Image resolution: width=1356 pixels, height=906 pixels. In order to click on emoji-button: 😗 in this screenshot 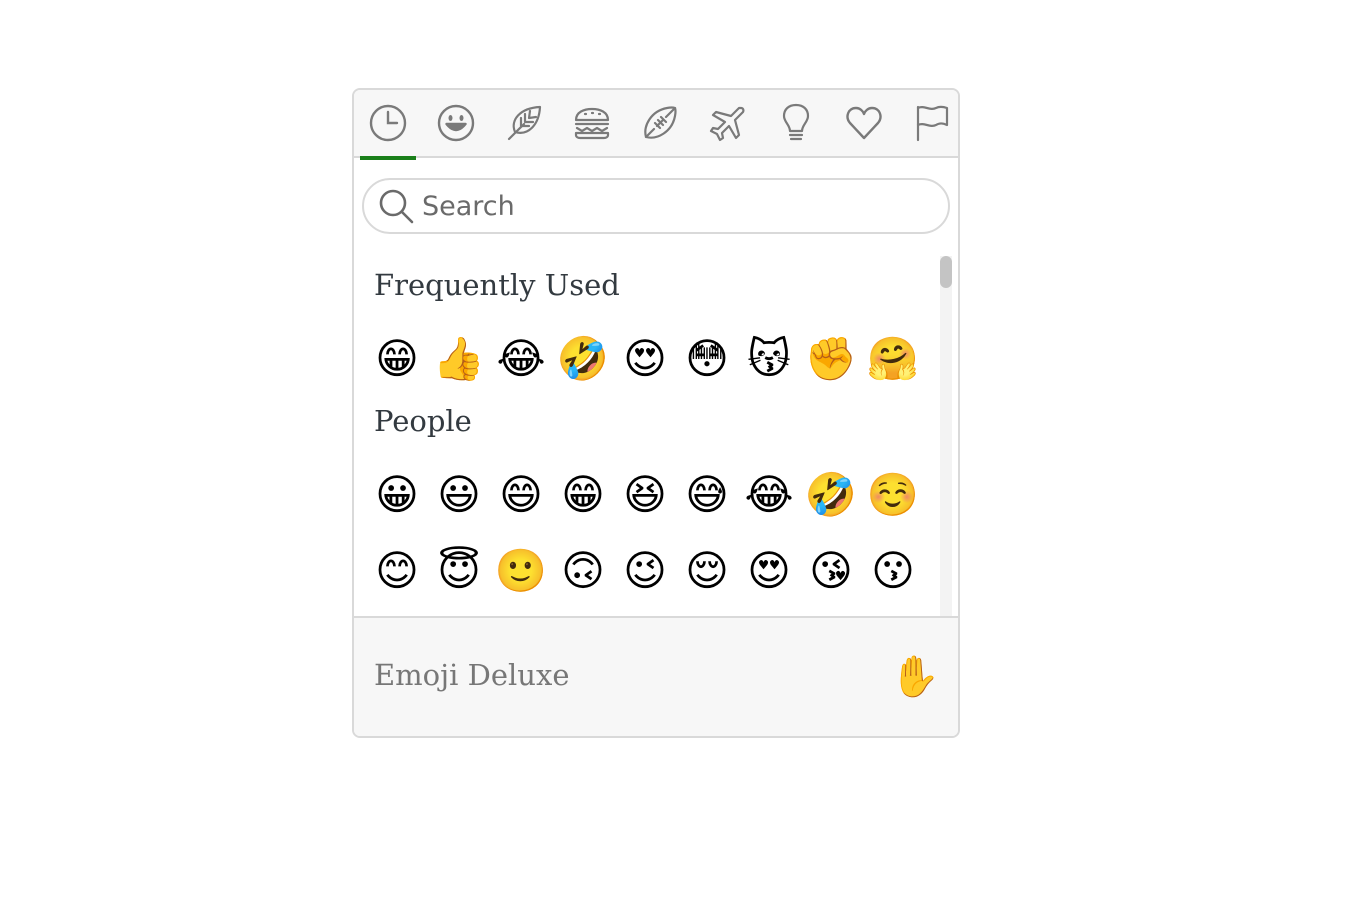, I will do `click(893, 571)`.